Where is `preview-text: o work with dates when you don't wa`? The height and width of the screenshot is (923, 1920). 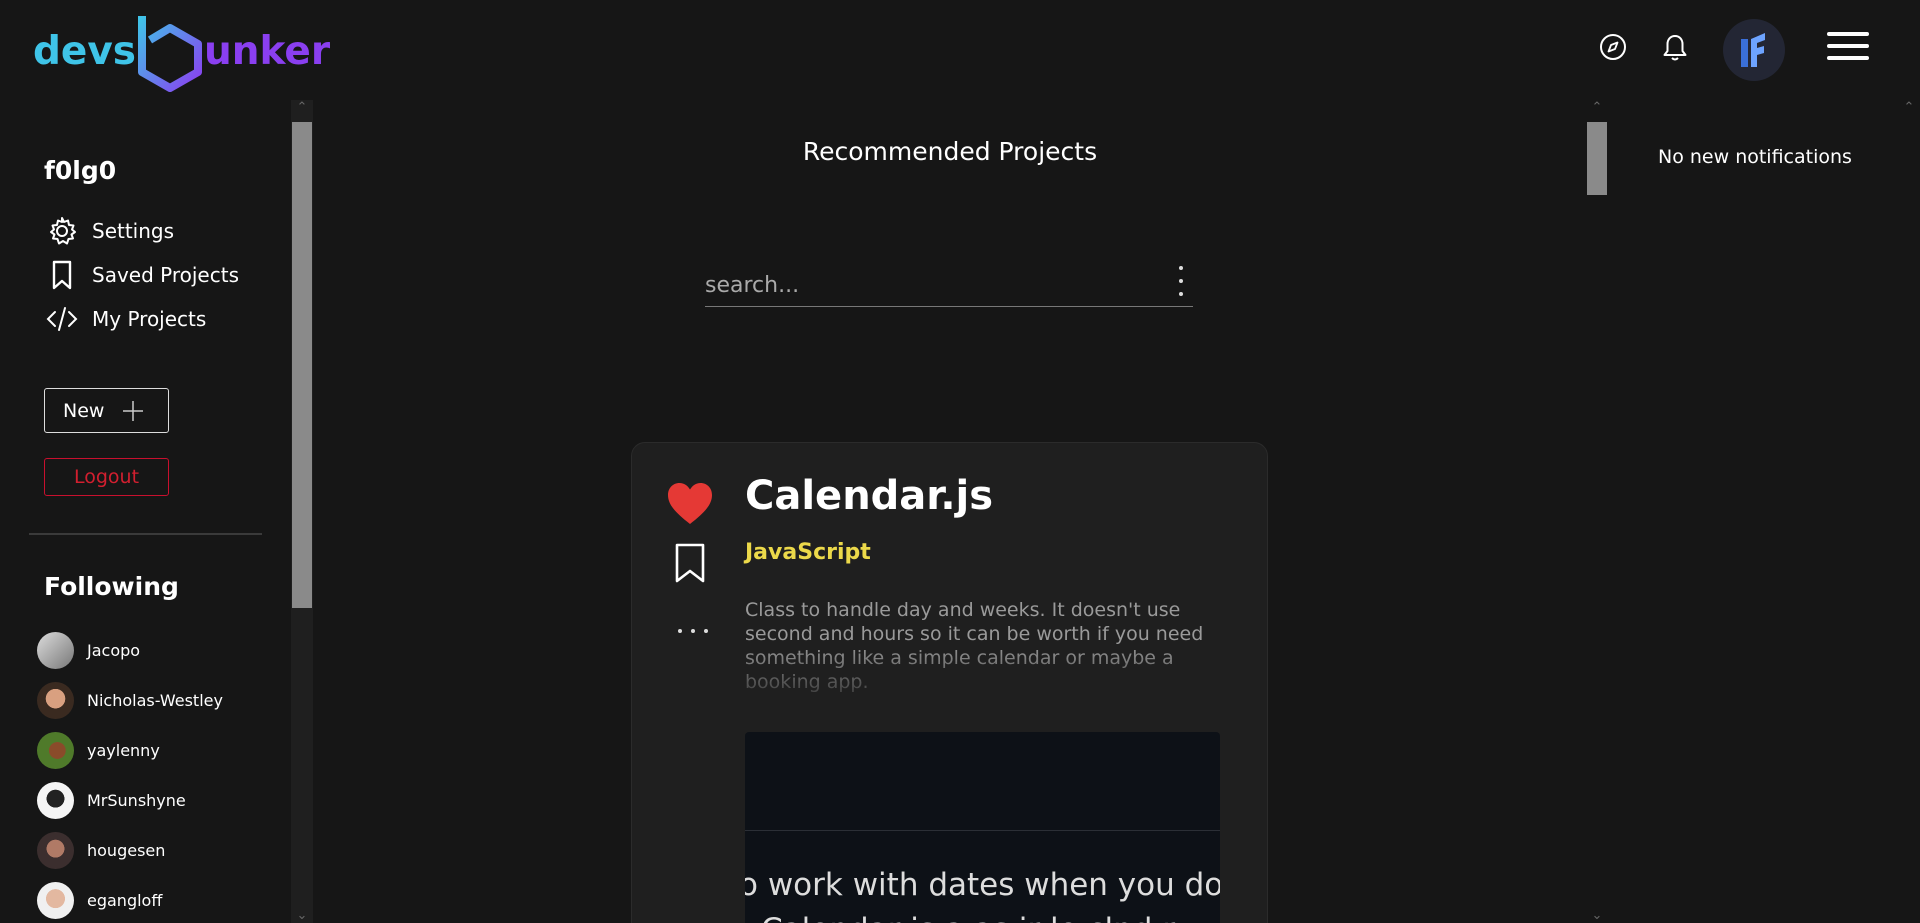 preview-text: o work with dates when you don't wa is located at coordinates (982, 885).